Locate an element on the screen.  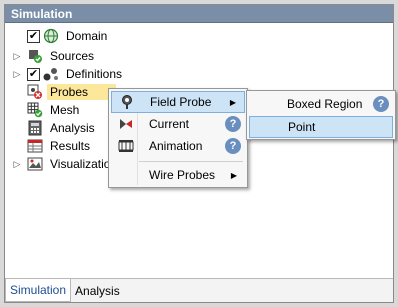
tree-label: Probes is located at coordinates (82, 92).